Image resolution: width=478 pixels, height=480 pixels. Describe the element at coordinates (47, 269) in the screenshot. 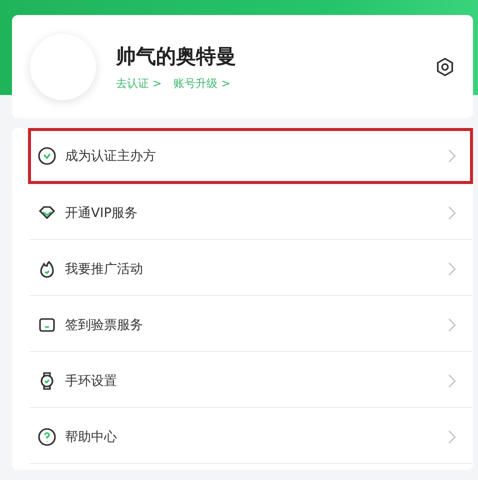

I see `flame-icon` at that location.